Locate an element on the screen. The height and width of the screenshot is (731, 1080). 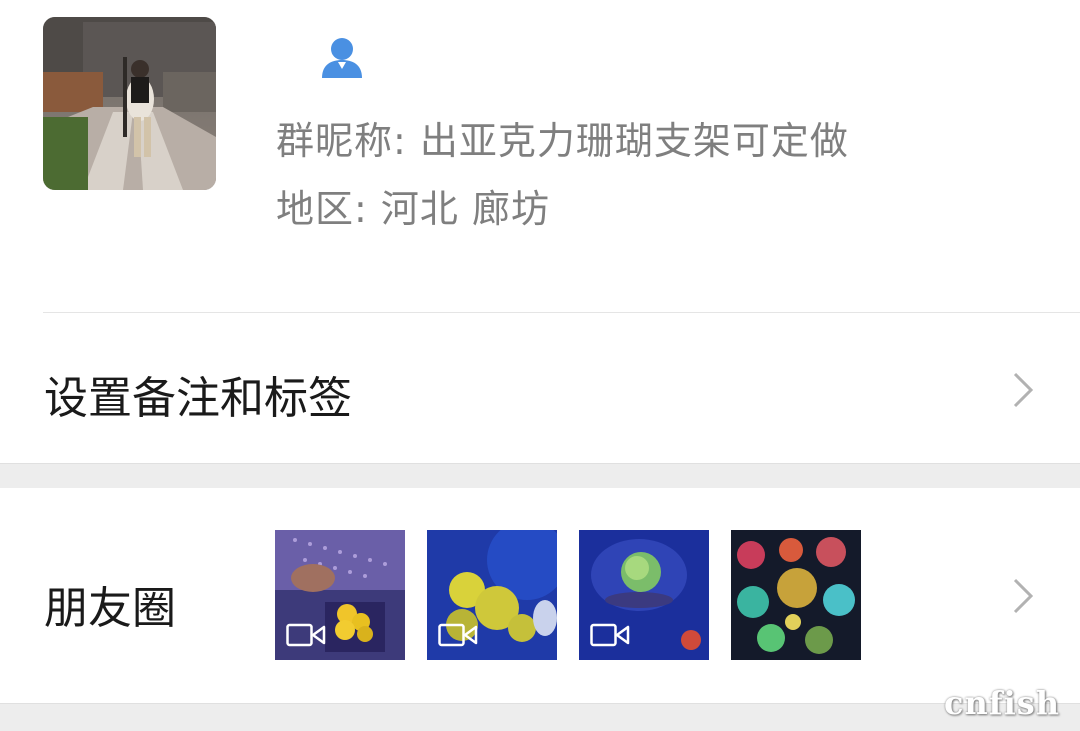
group-nickname: 群昵称: 出亚克力珊瑚支架可定做 is located at coordinates (562, 141).